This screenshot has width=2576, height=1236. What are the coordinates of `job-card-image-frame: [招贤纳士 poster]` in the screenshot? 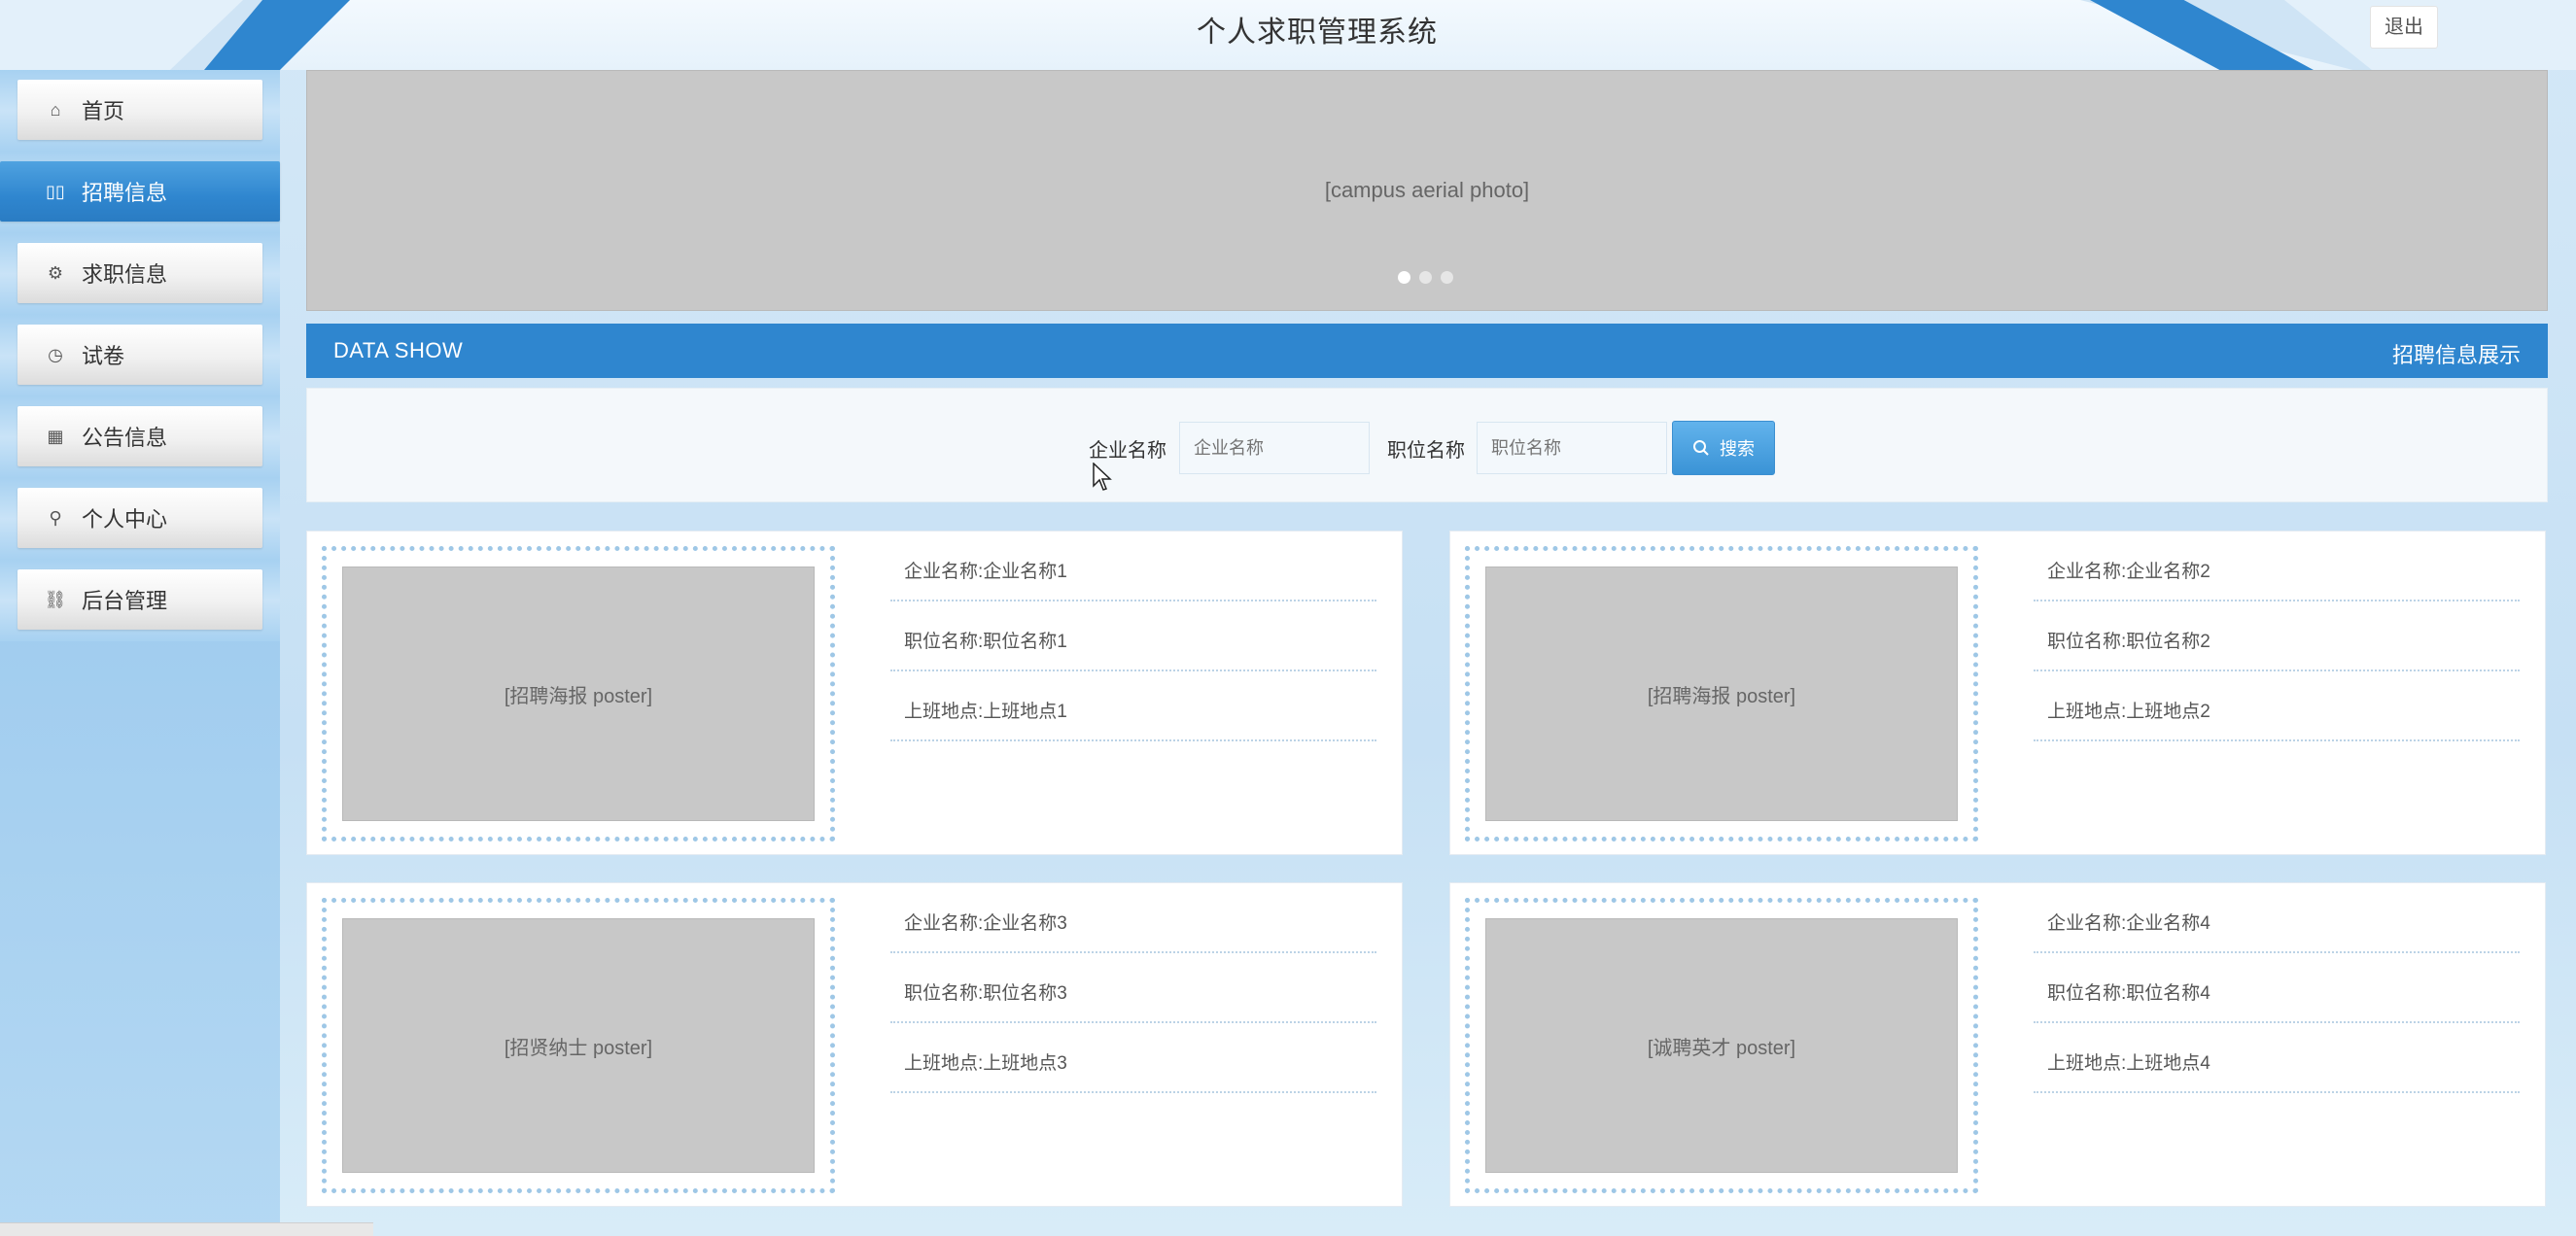 It's located at (578, 1045).